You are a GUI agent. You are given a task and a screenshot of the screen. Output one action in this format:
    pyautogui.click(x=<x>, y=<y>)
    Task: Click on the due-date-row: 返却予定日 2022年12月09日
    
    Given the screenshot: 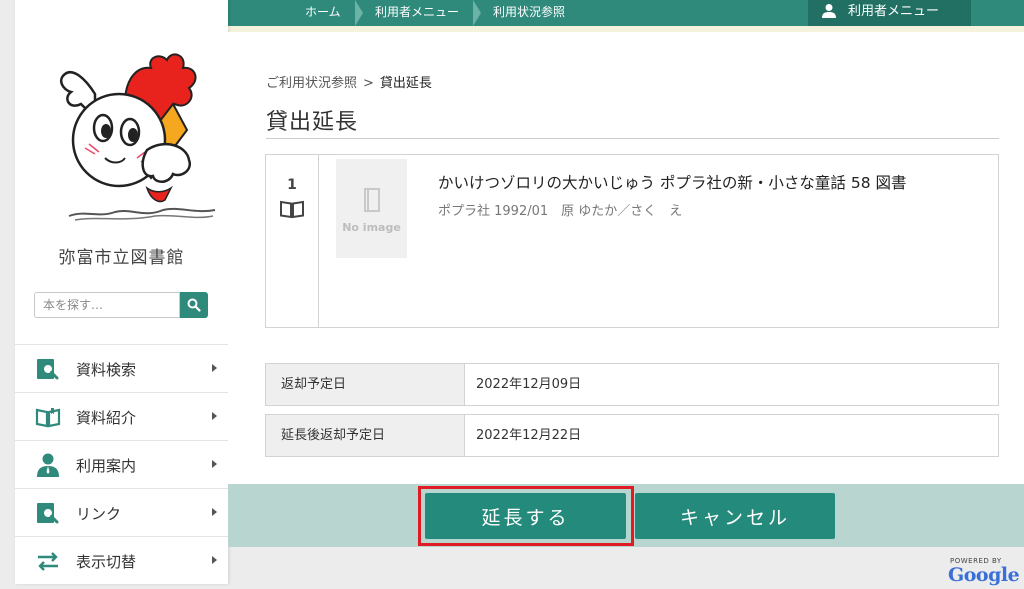 What is the action you would take?
    pyautogui.click(x=632, y=384)
    